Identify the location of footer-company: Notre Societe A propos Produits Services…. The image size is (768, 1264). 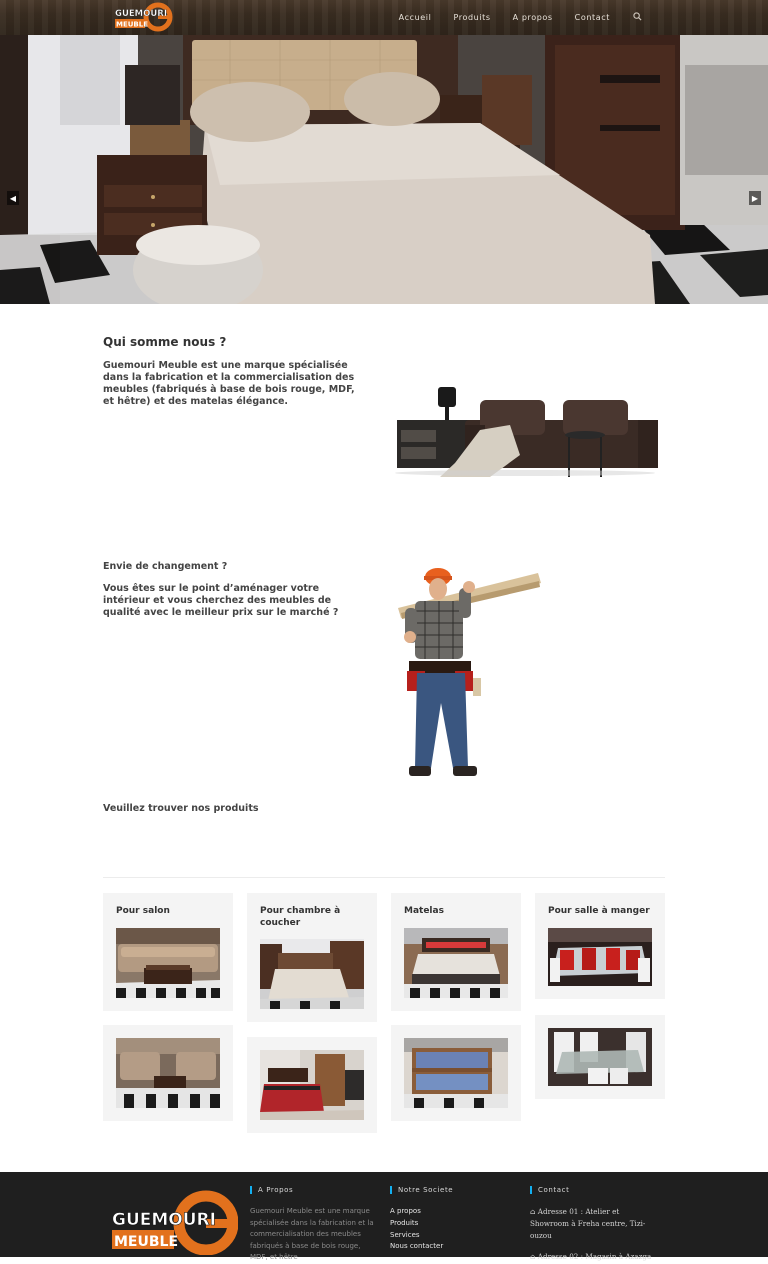
(450, 1219).